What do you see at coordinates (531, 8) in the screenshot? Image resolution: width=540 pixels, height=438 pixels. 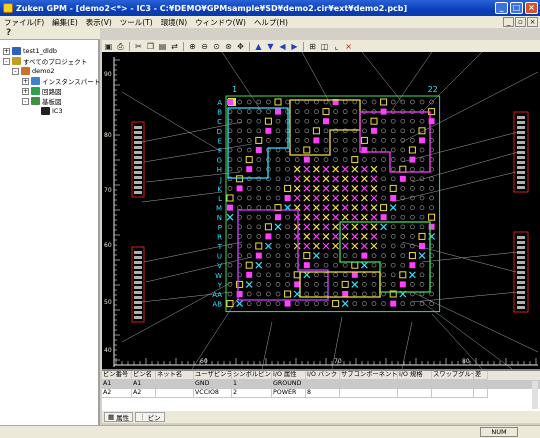 I see `close-button: ×` at bounding box center [531, 8].